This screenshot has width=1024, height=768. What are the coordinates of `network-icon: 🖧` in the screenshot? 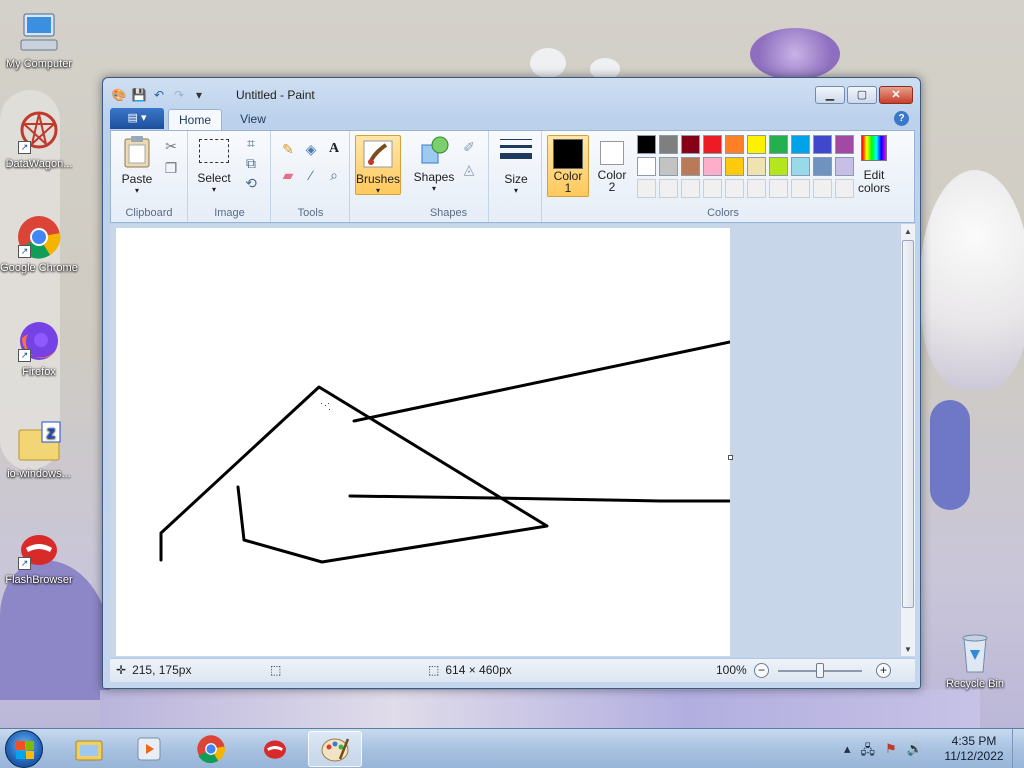 It's located at (868, 752).